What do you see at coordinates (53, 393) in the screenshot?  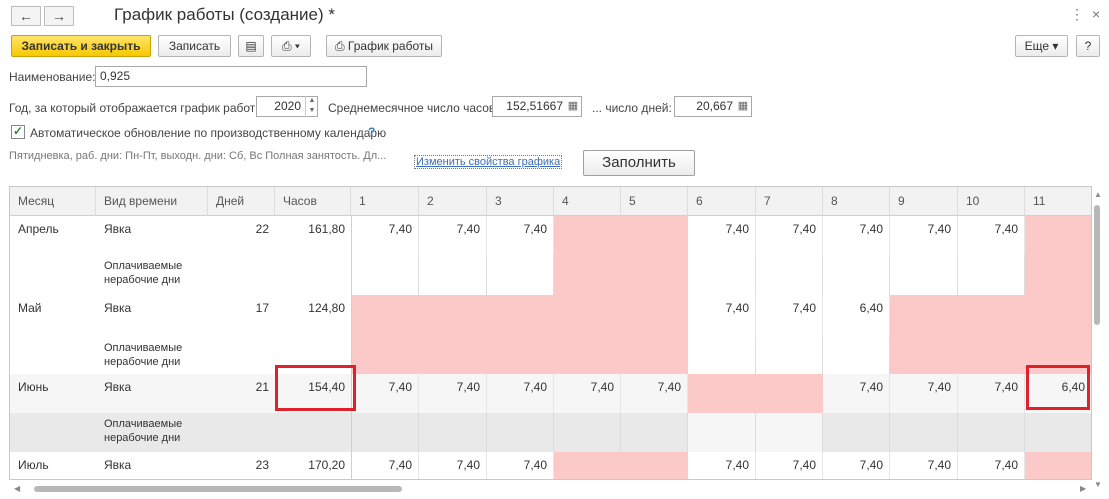 I see `month-cell: Июнь` at bounding box center [53, 393].